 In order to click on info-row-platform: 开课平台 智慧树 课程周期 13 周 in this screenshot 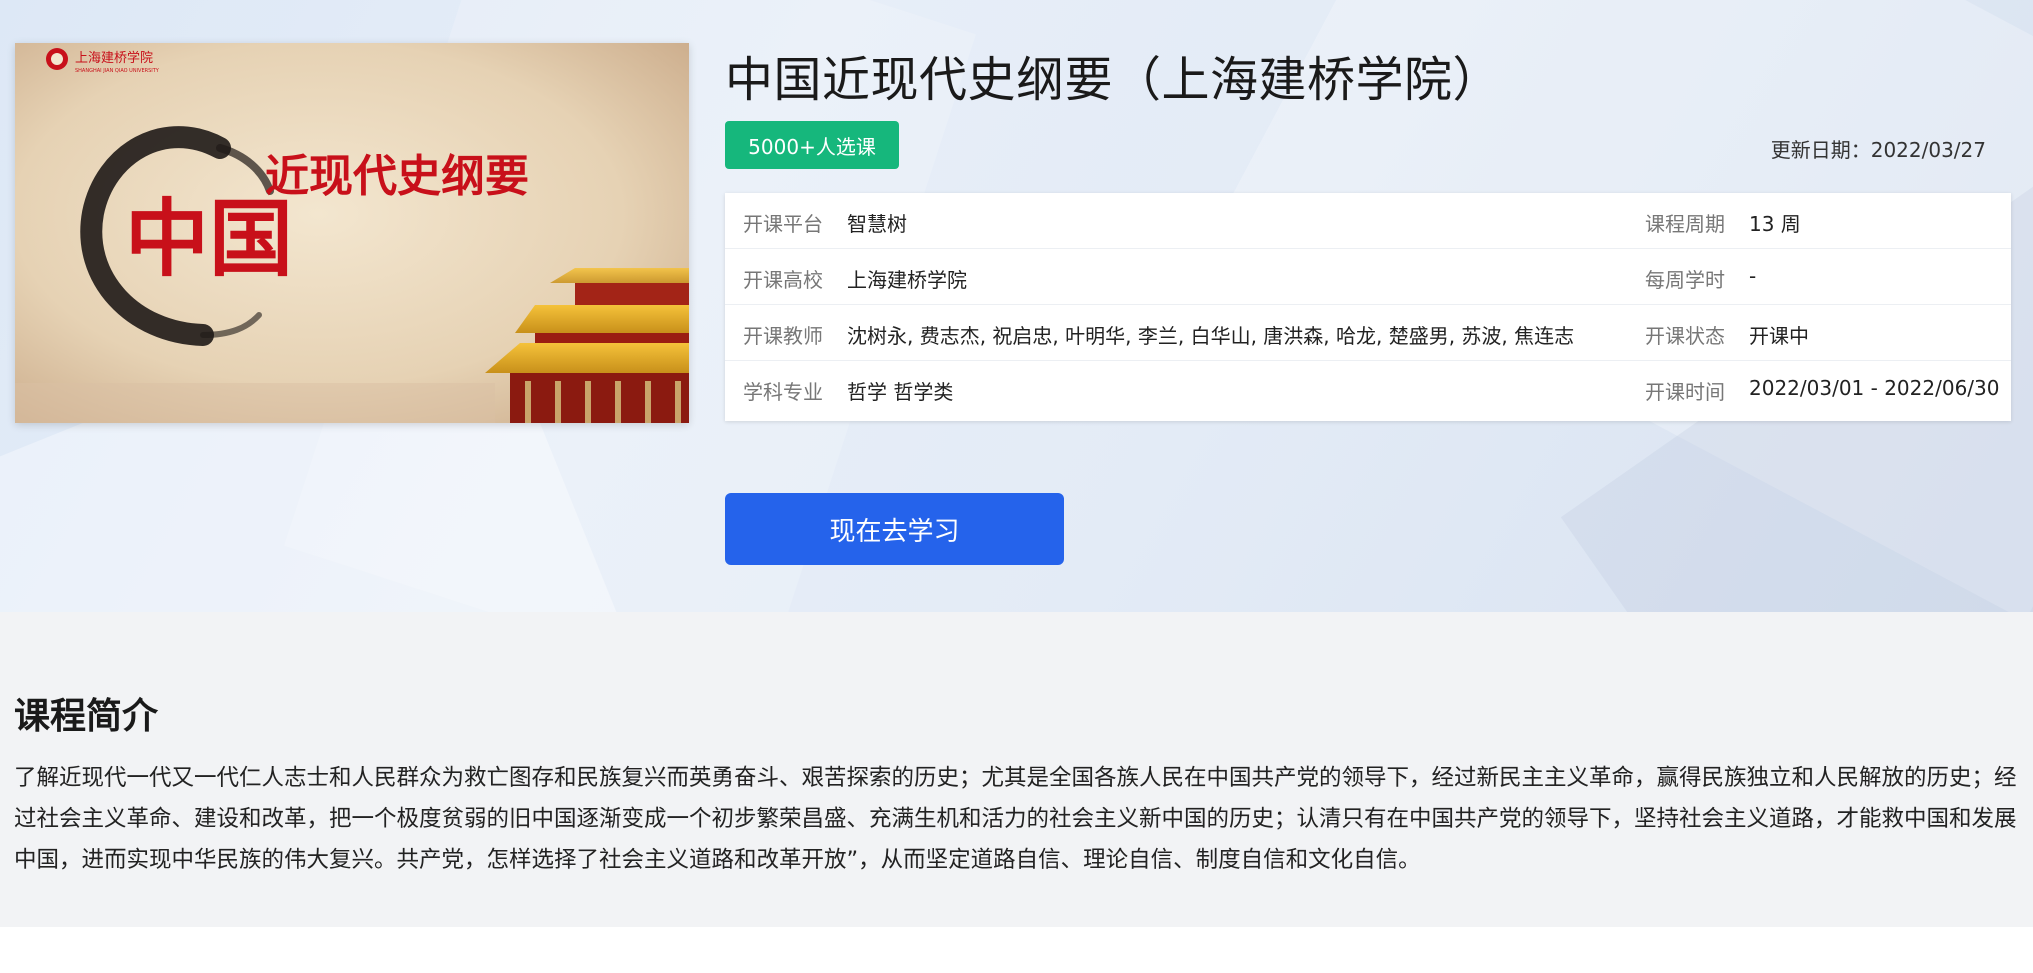, I will do `click(1368, 221)`.